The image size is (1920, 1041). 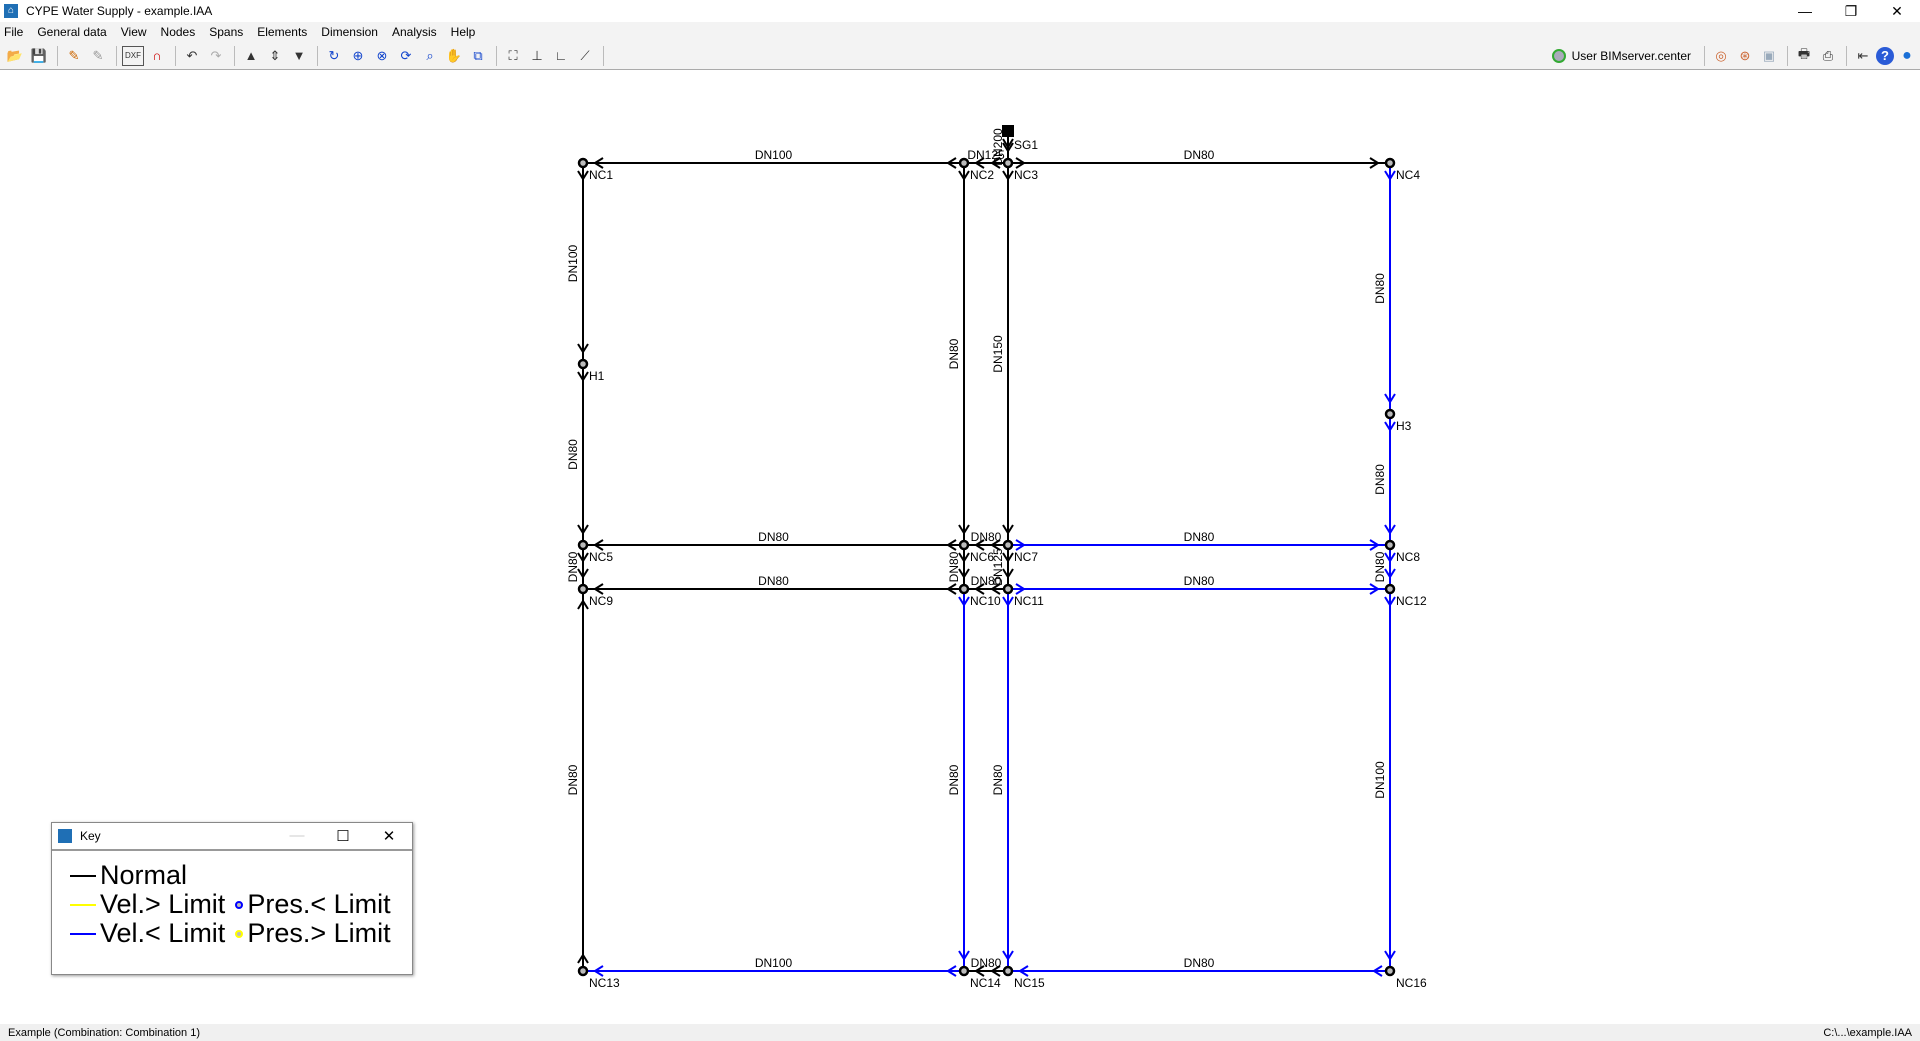 I want to click on angle-icon: ∟, so click(x=561, y=56).